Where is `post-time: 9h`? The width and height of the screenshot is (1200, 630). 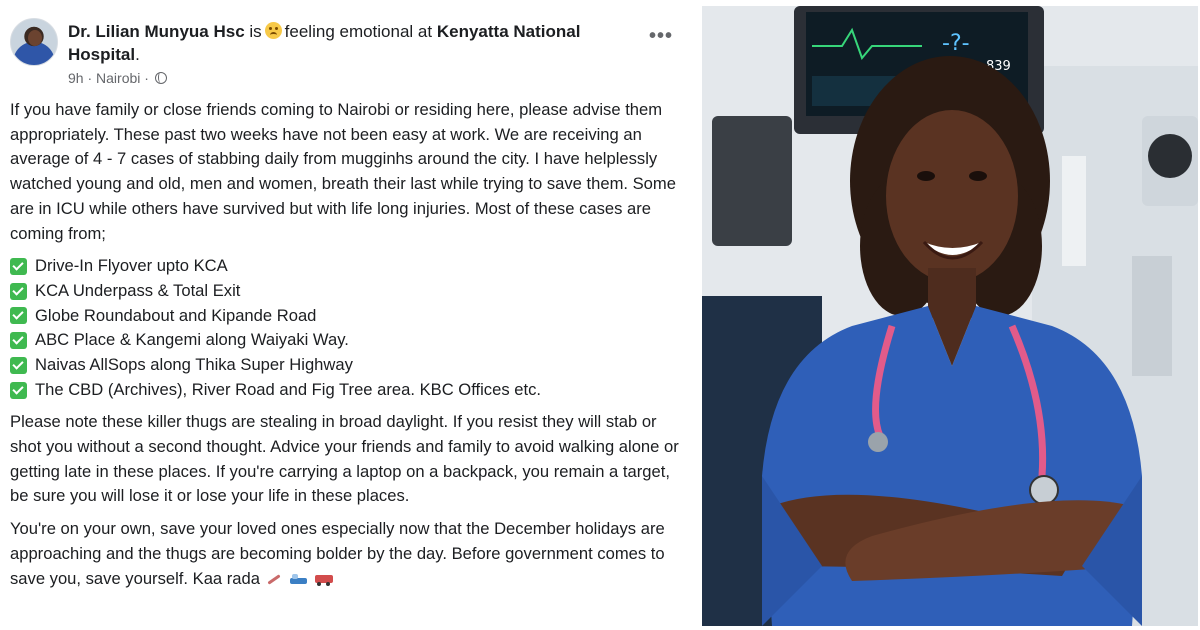 post-time: 9h is located at coordinates (76, 78).